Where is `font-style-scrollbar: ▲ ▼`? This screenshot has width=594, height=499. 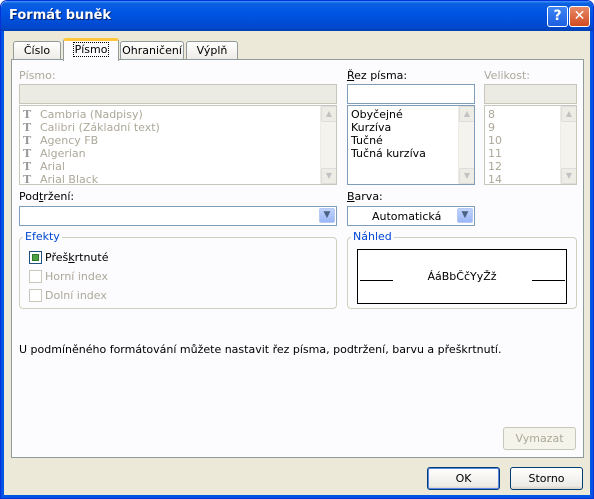 font-style-scrollbar: ▲ ▼ is located at coordinates (466, 145).